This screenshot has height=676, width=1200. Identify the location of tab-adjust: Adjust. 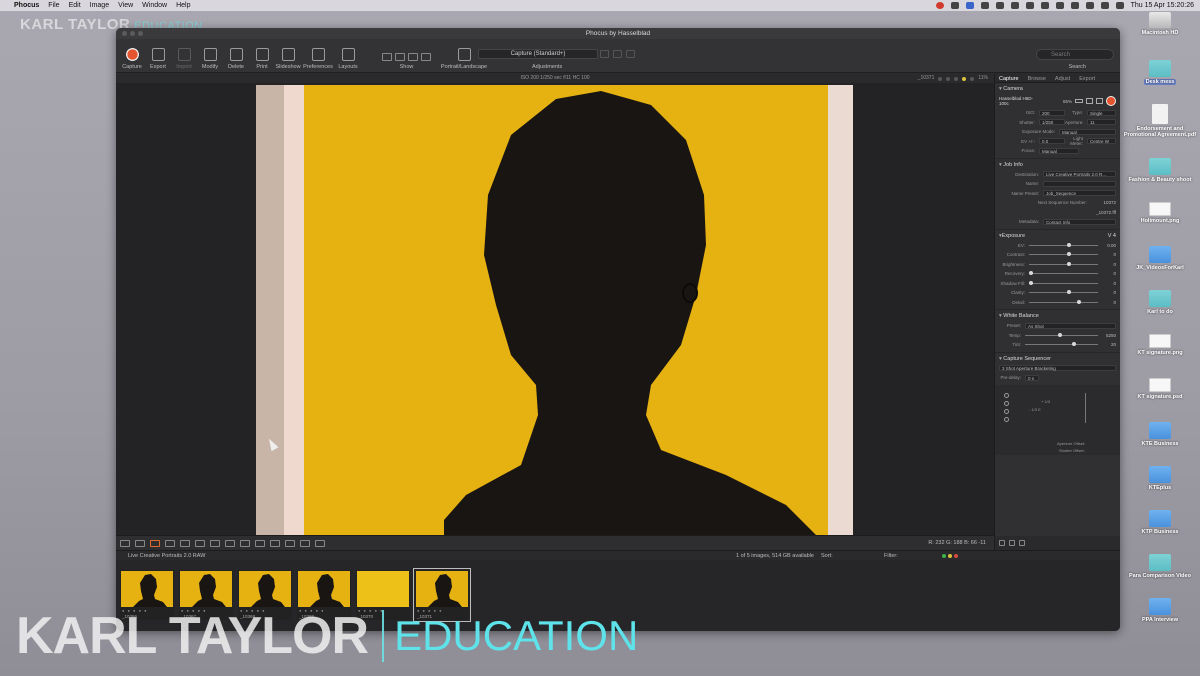
(1062, 78).